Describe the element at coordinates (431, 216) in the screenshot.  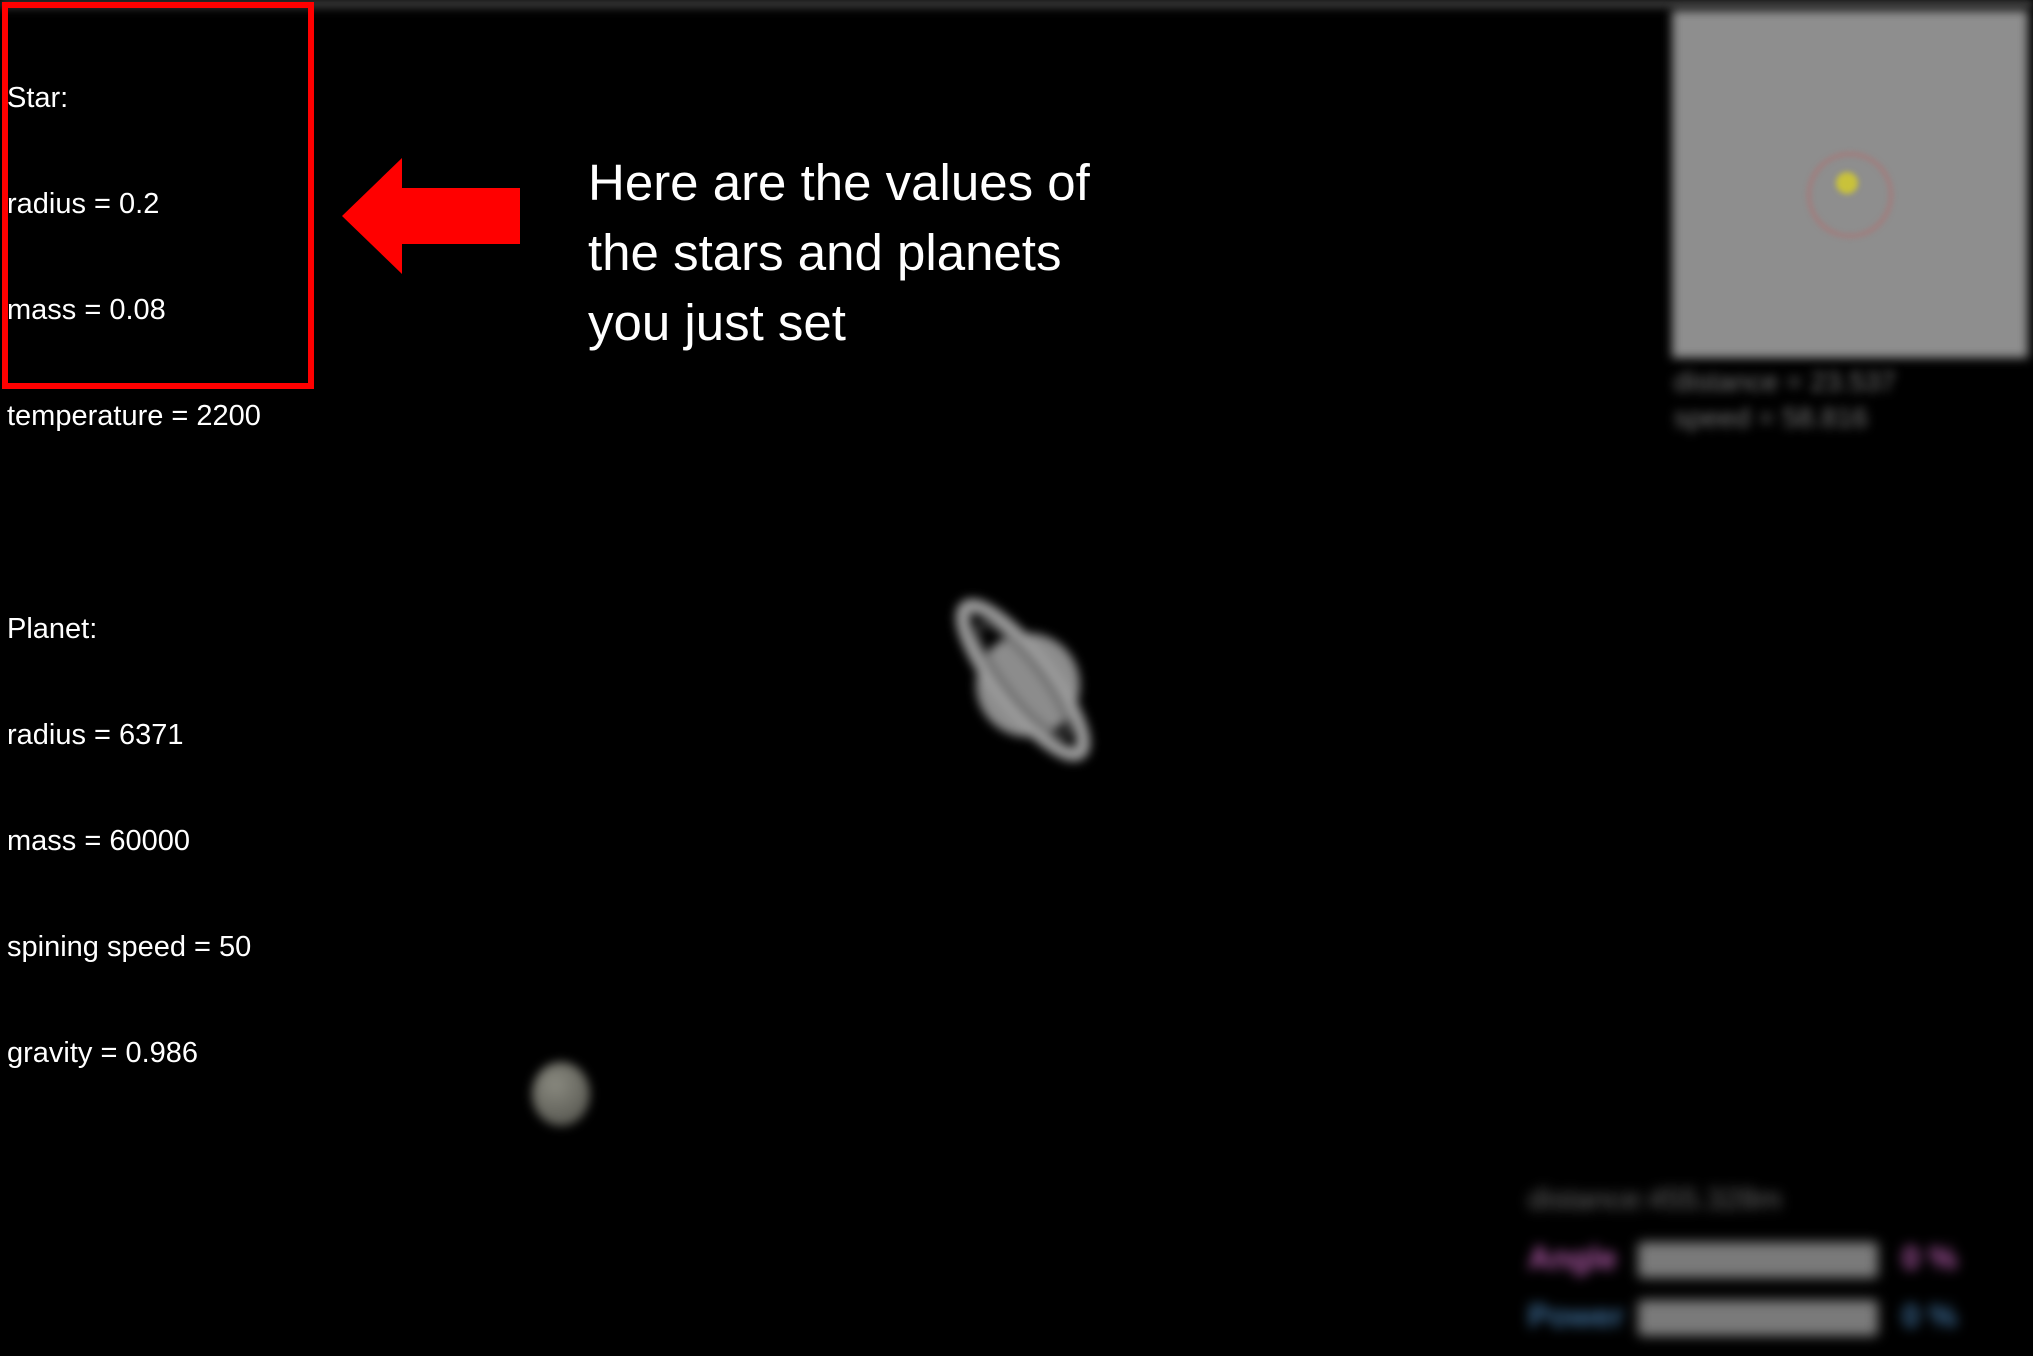
I see `left-arrow-icon` at that location.